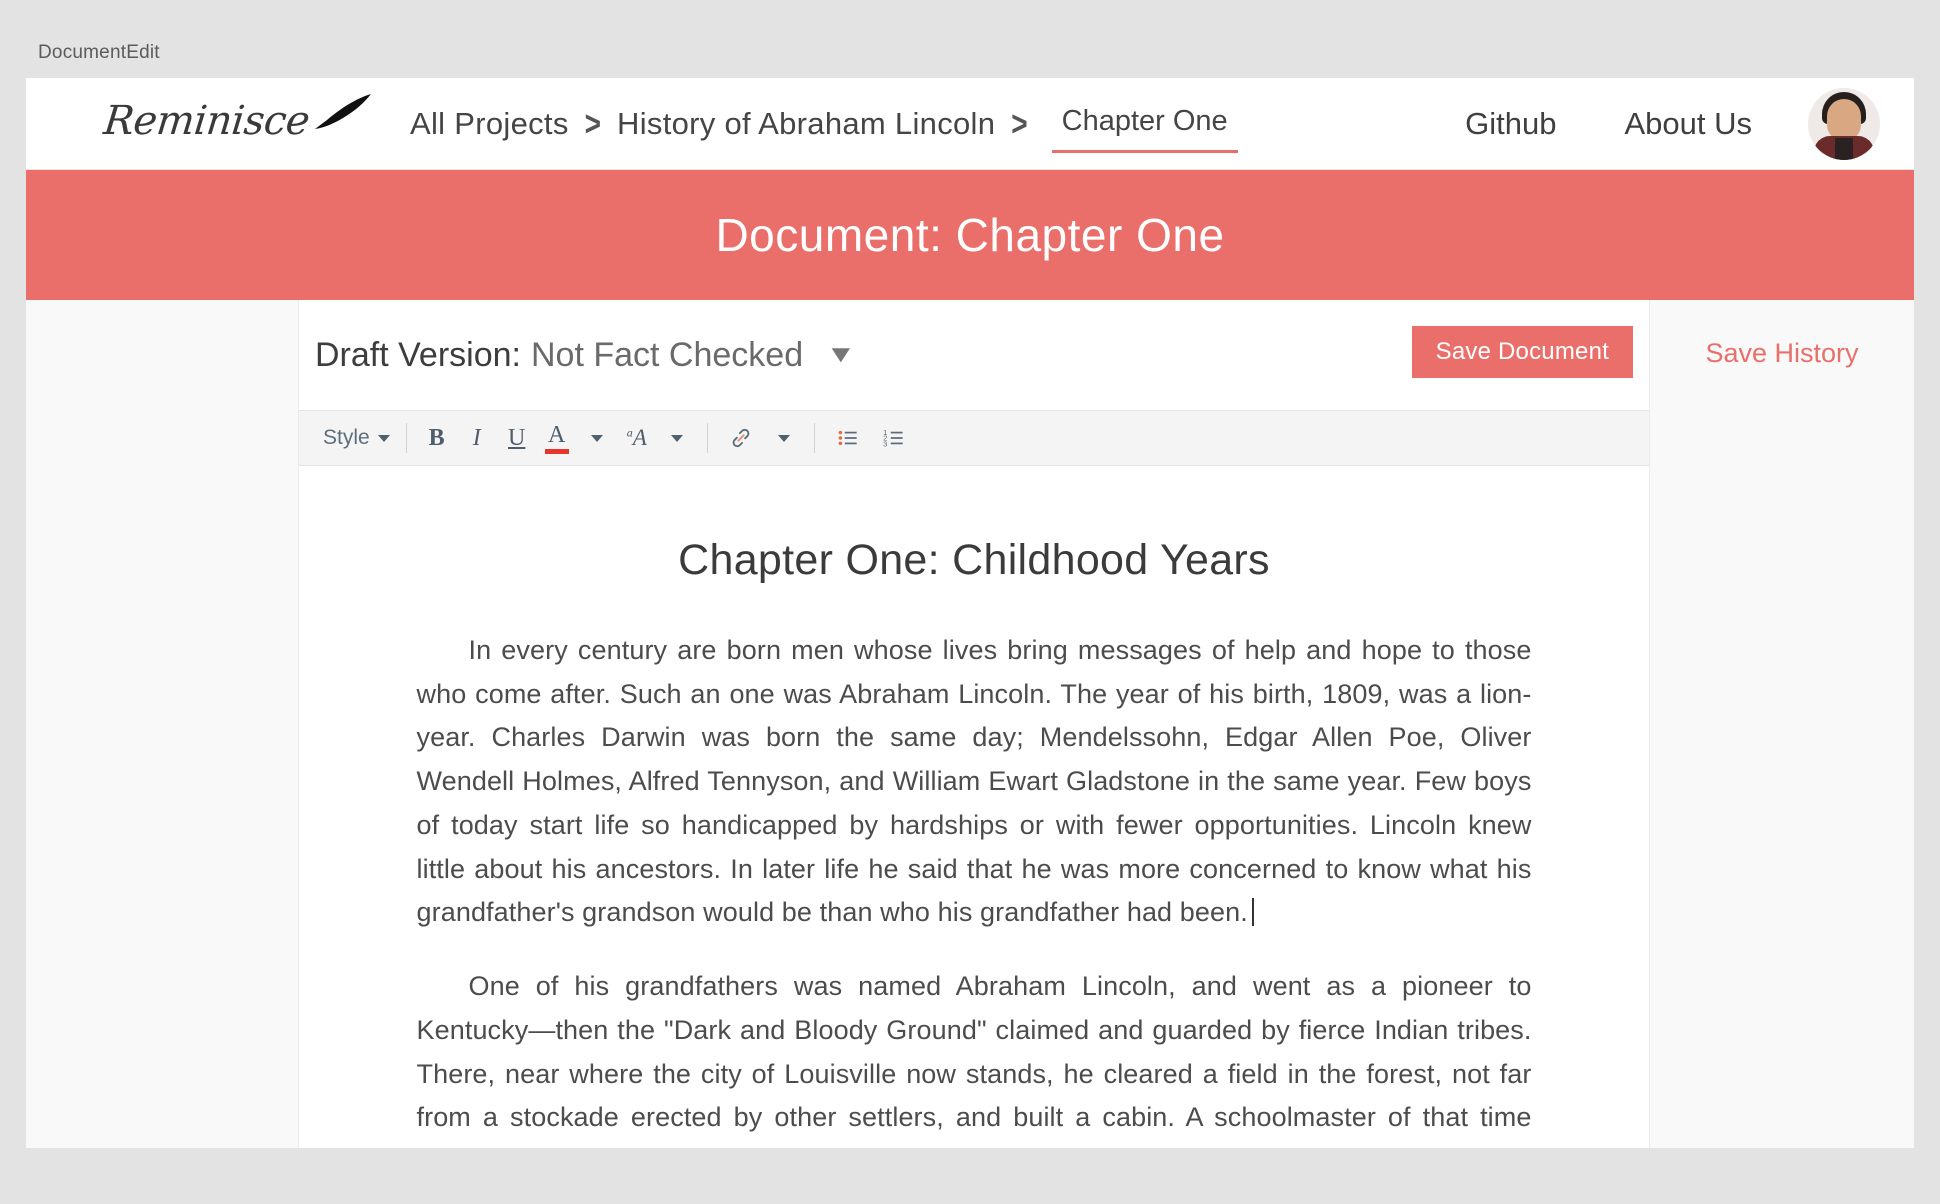  I want to click on insert-link-button, so click(741, 438).